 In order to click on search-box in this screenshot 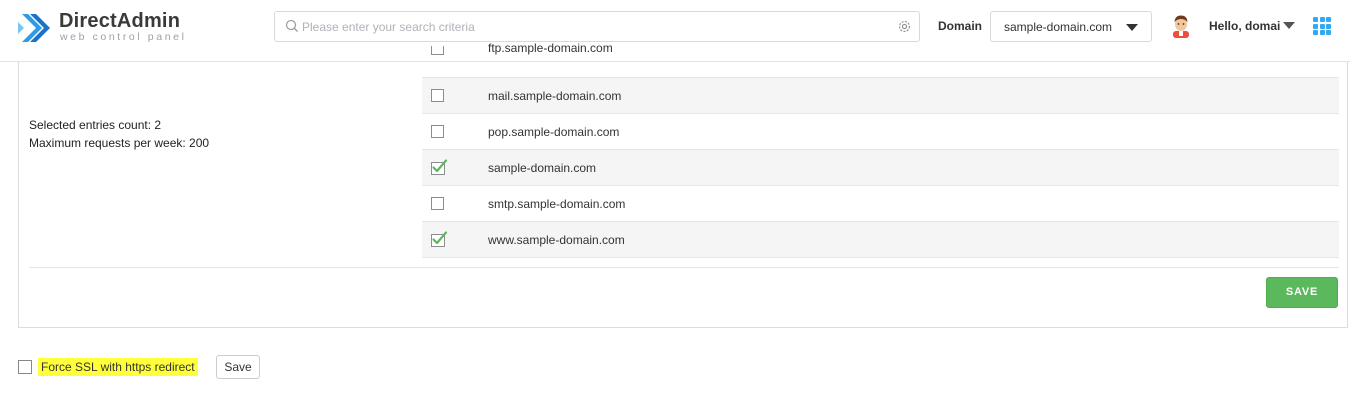, I will do `click(597, 26)`.